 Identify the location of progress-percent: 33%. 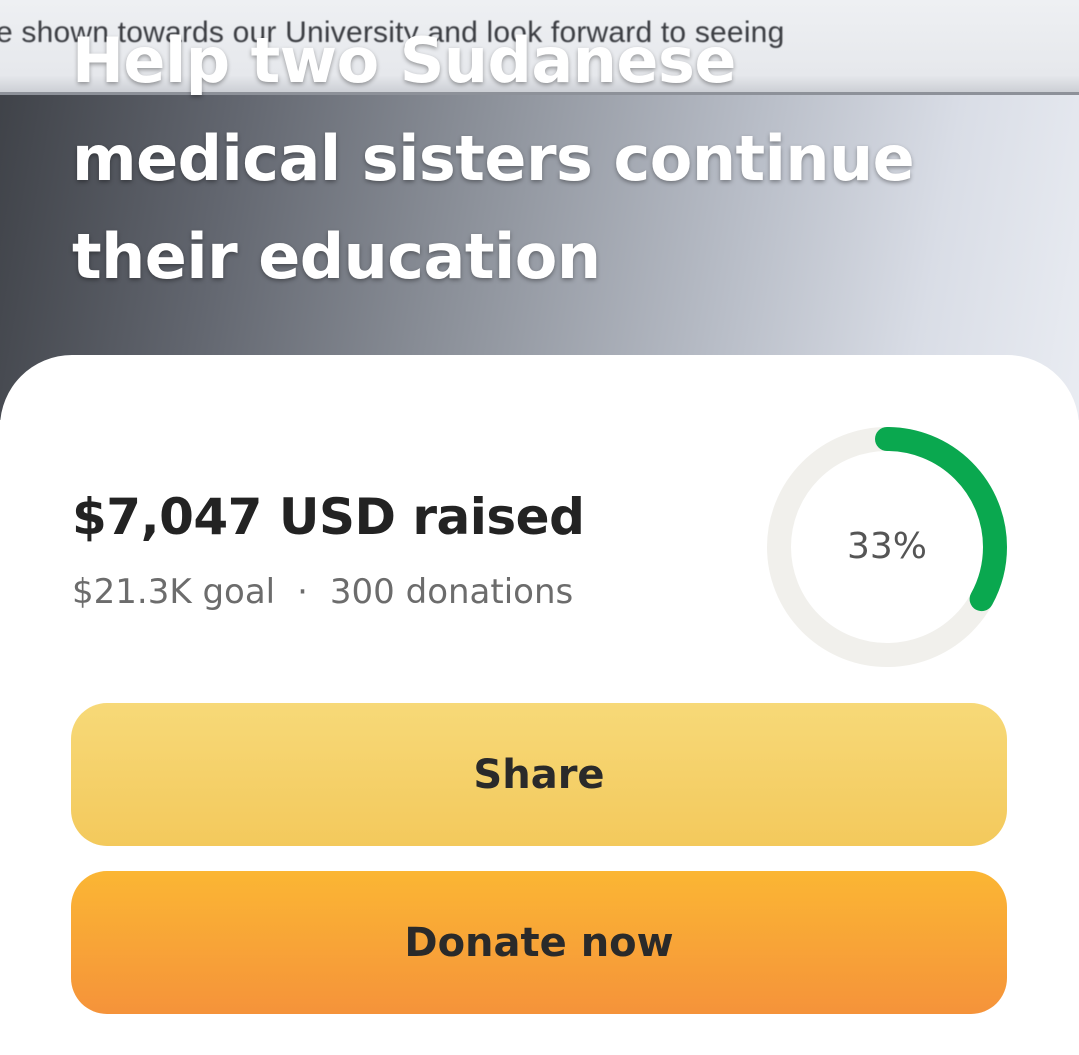
(886, 546).